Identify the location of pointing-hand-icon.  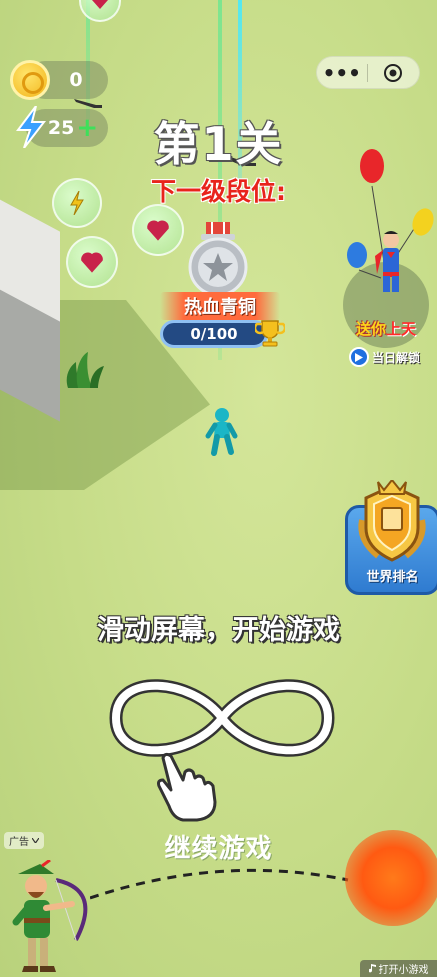
(187, 787).